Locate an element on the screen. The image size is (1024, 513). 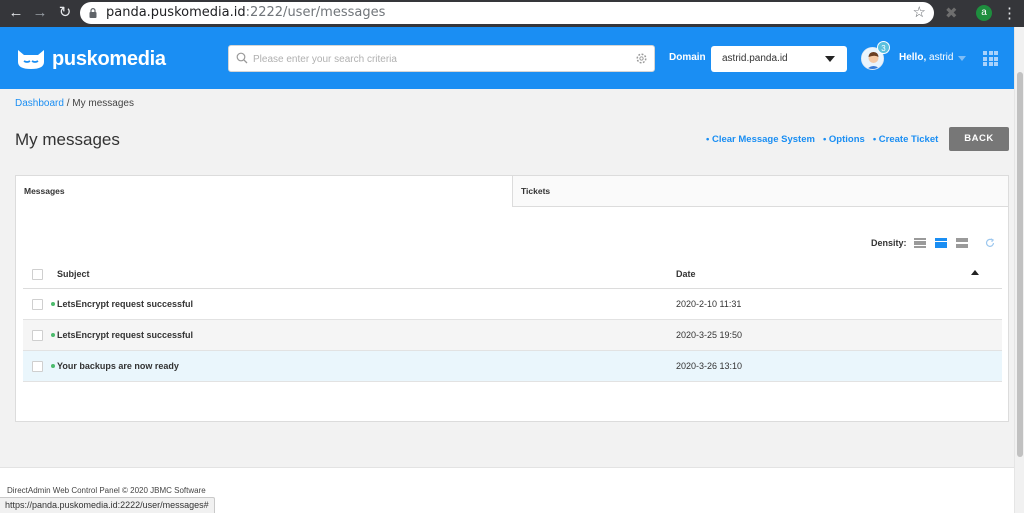
profile-avatar: a is located at coordinates (984, 13).